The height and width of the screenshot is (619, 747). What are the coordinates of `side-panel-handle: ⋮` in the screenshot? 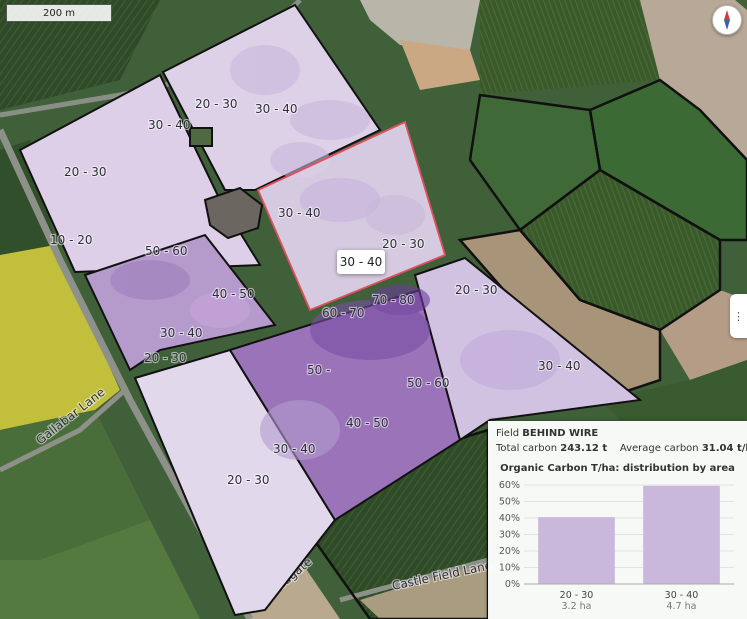 It's located at (738, 316).